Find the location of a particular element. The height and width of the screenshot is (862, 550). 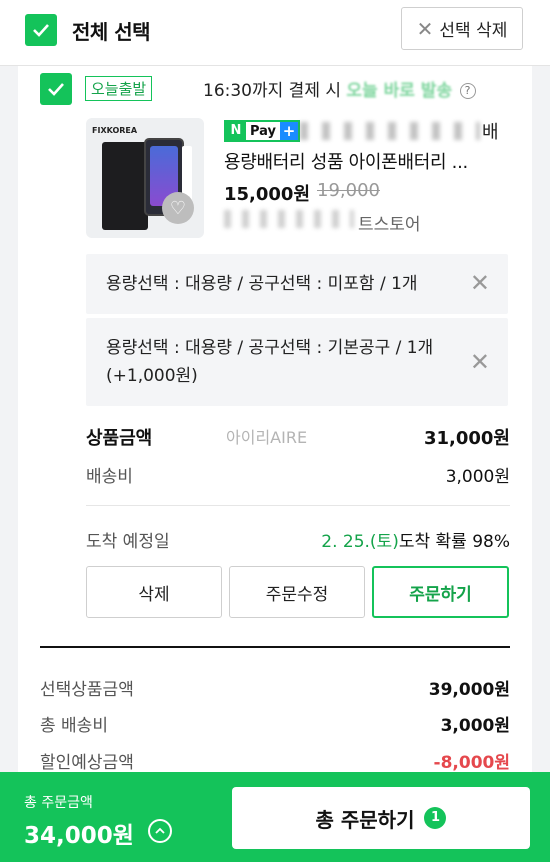

product-old-price: 19,000 is located at coordinates (348, 190).